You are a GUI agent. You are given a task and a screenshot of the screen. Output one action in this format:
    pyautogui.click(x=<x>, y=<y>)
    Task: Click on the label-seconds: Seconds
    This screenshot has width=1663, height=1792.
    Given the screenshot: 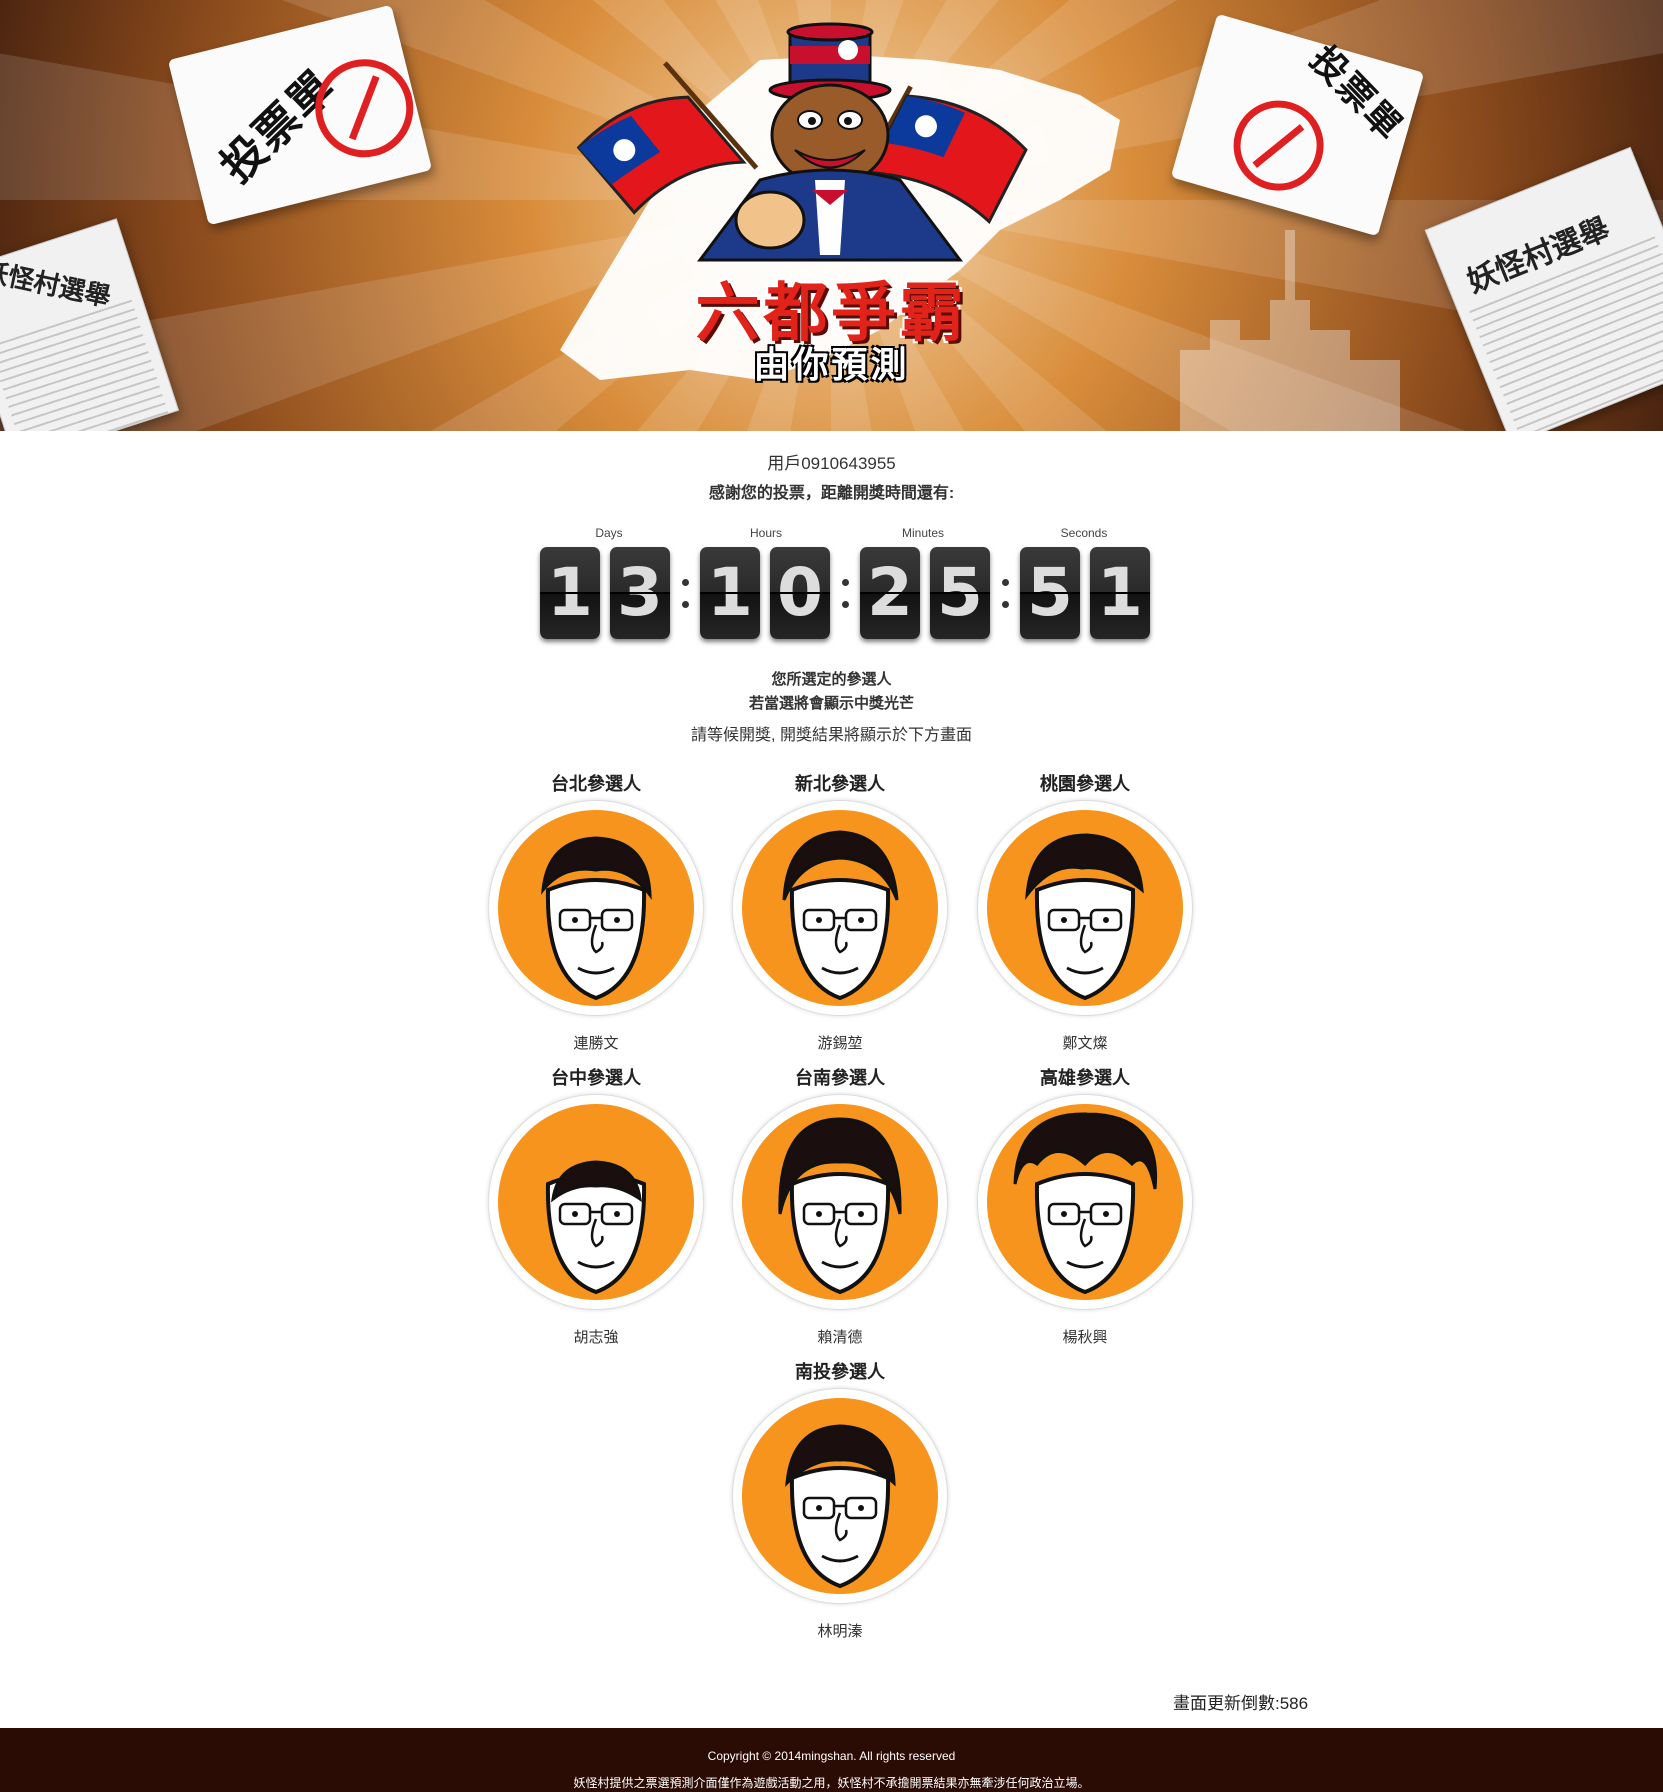 What is the action you would take?
    pyautogui.click(x=1084, y=533)
    